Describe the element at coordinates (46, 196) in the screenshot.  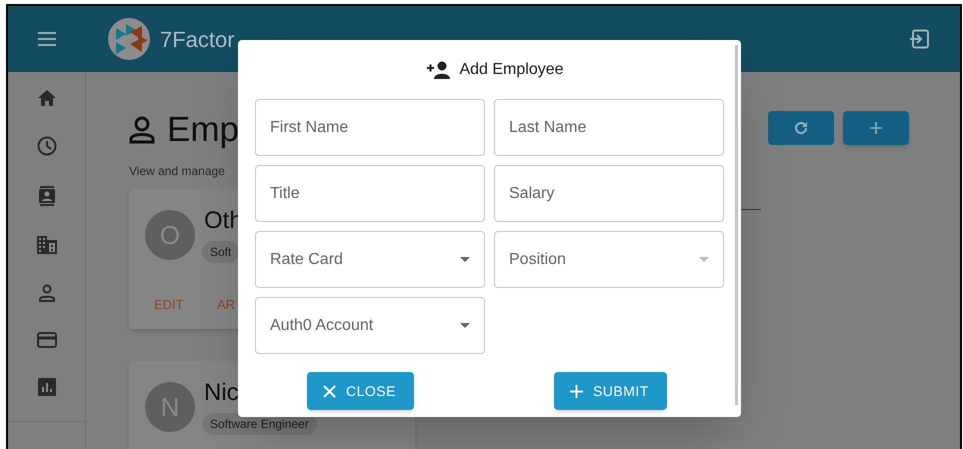
I see `contact-card-icon` at that location.